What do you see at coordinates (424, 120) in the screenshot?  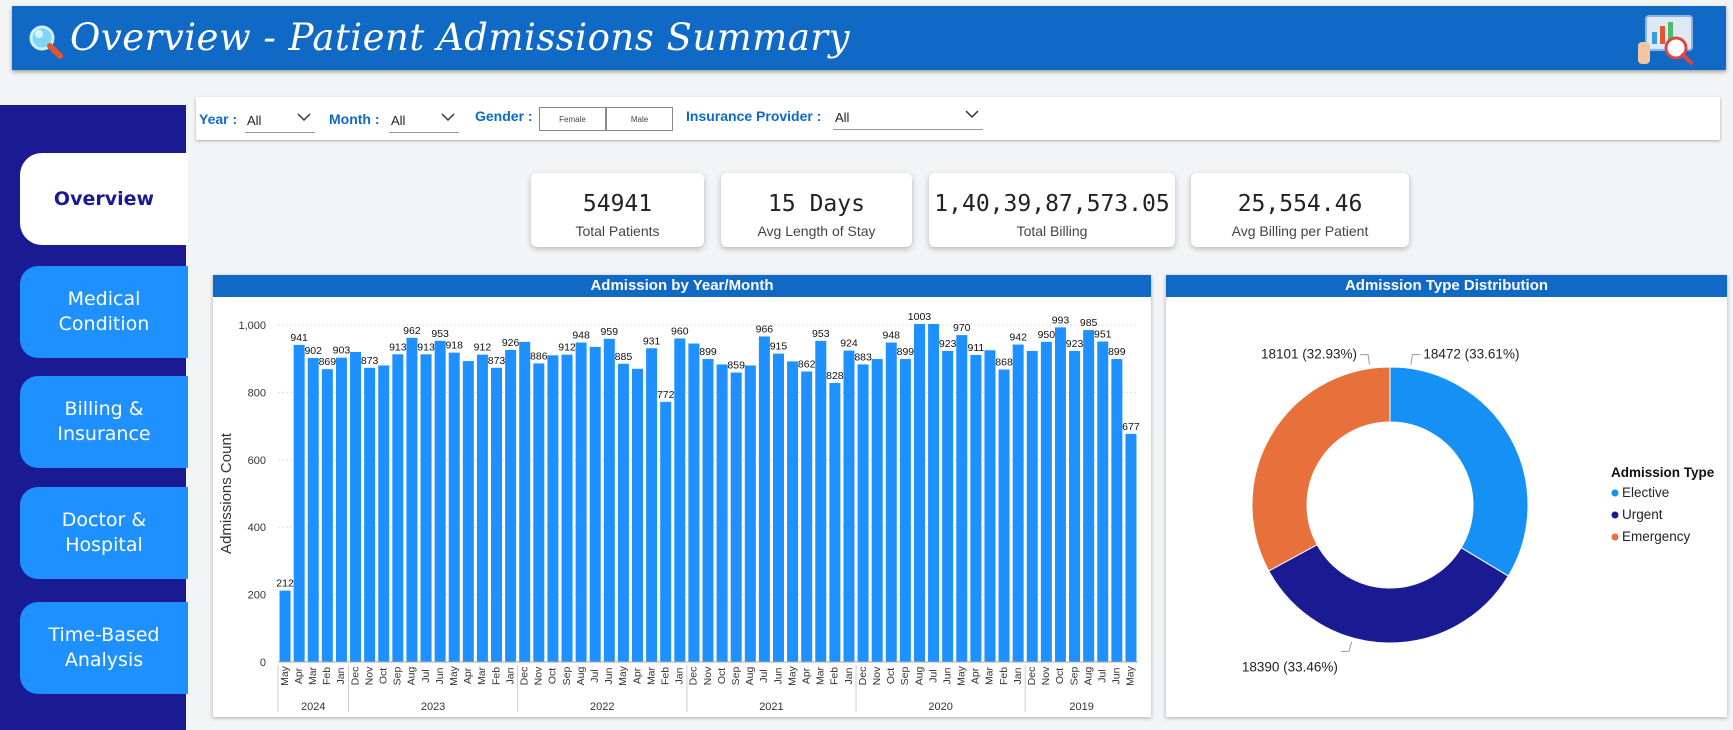 I see `month-dropdown: All` at bounding box center [424, 120].